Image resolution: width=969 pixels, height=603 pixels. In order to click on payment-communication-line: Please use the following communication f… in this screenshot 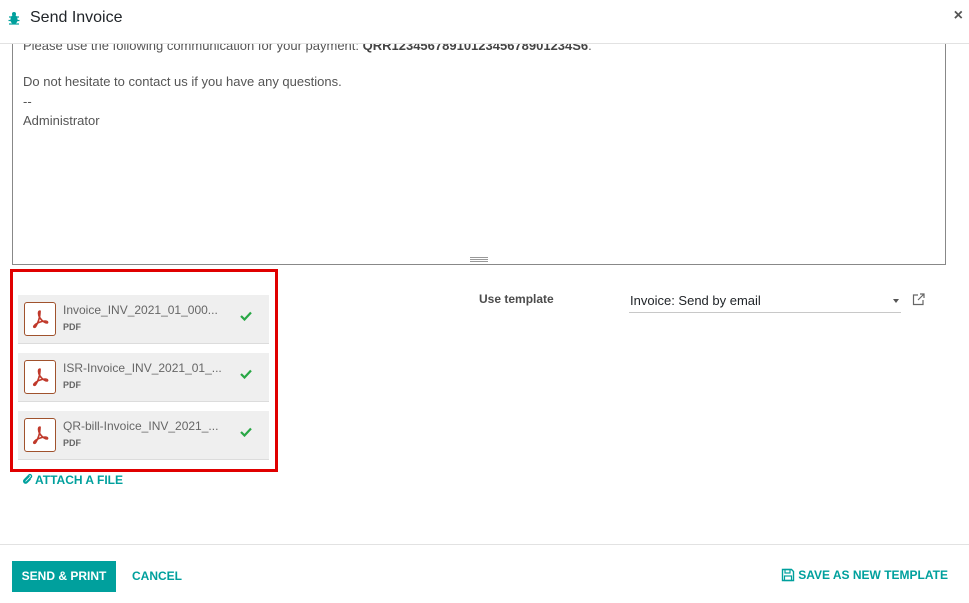, I will do `click(307, 48)`.